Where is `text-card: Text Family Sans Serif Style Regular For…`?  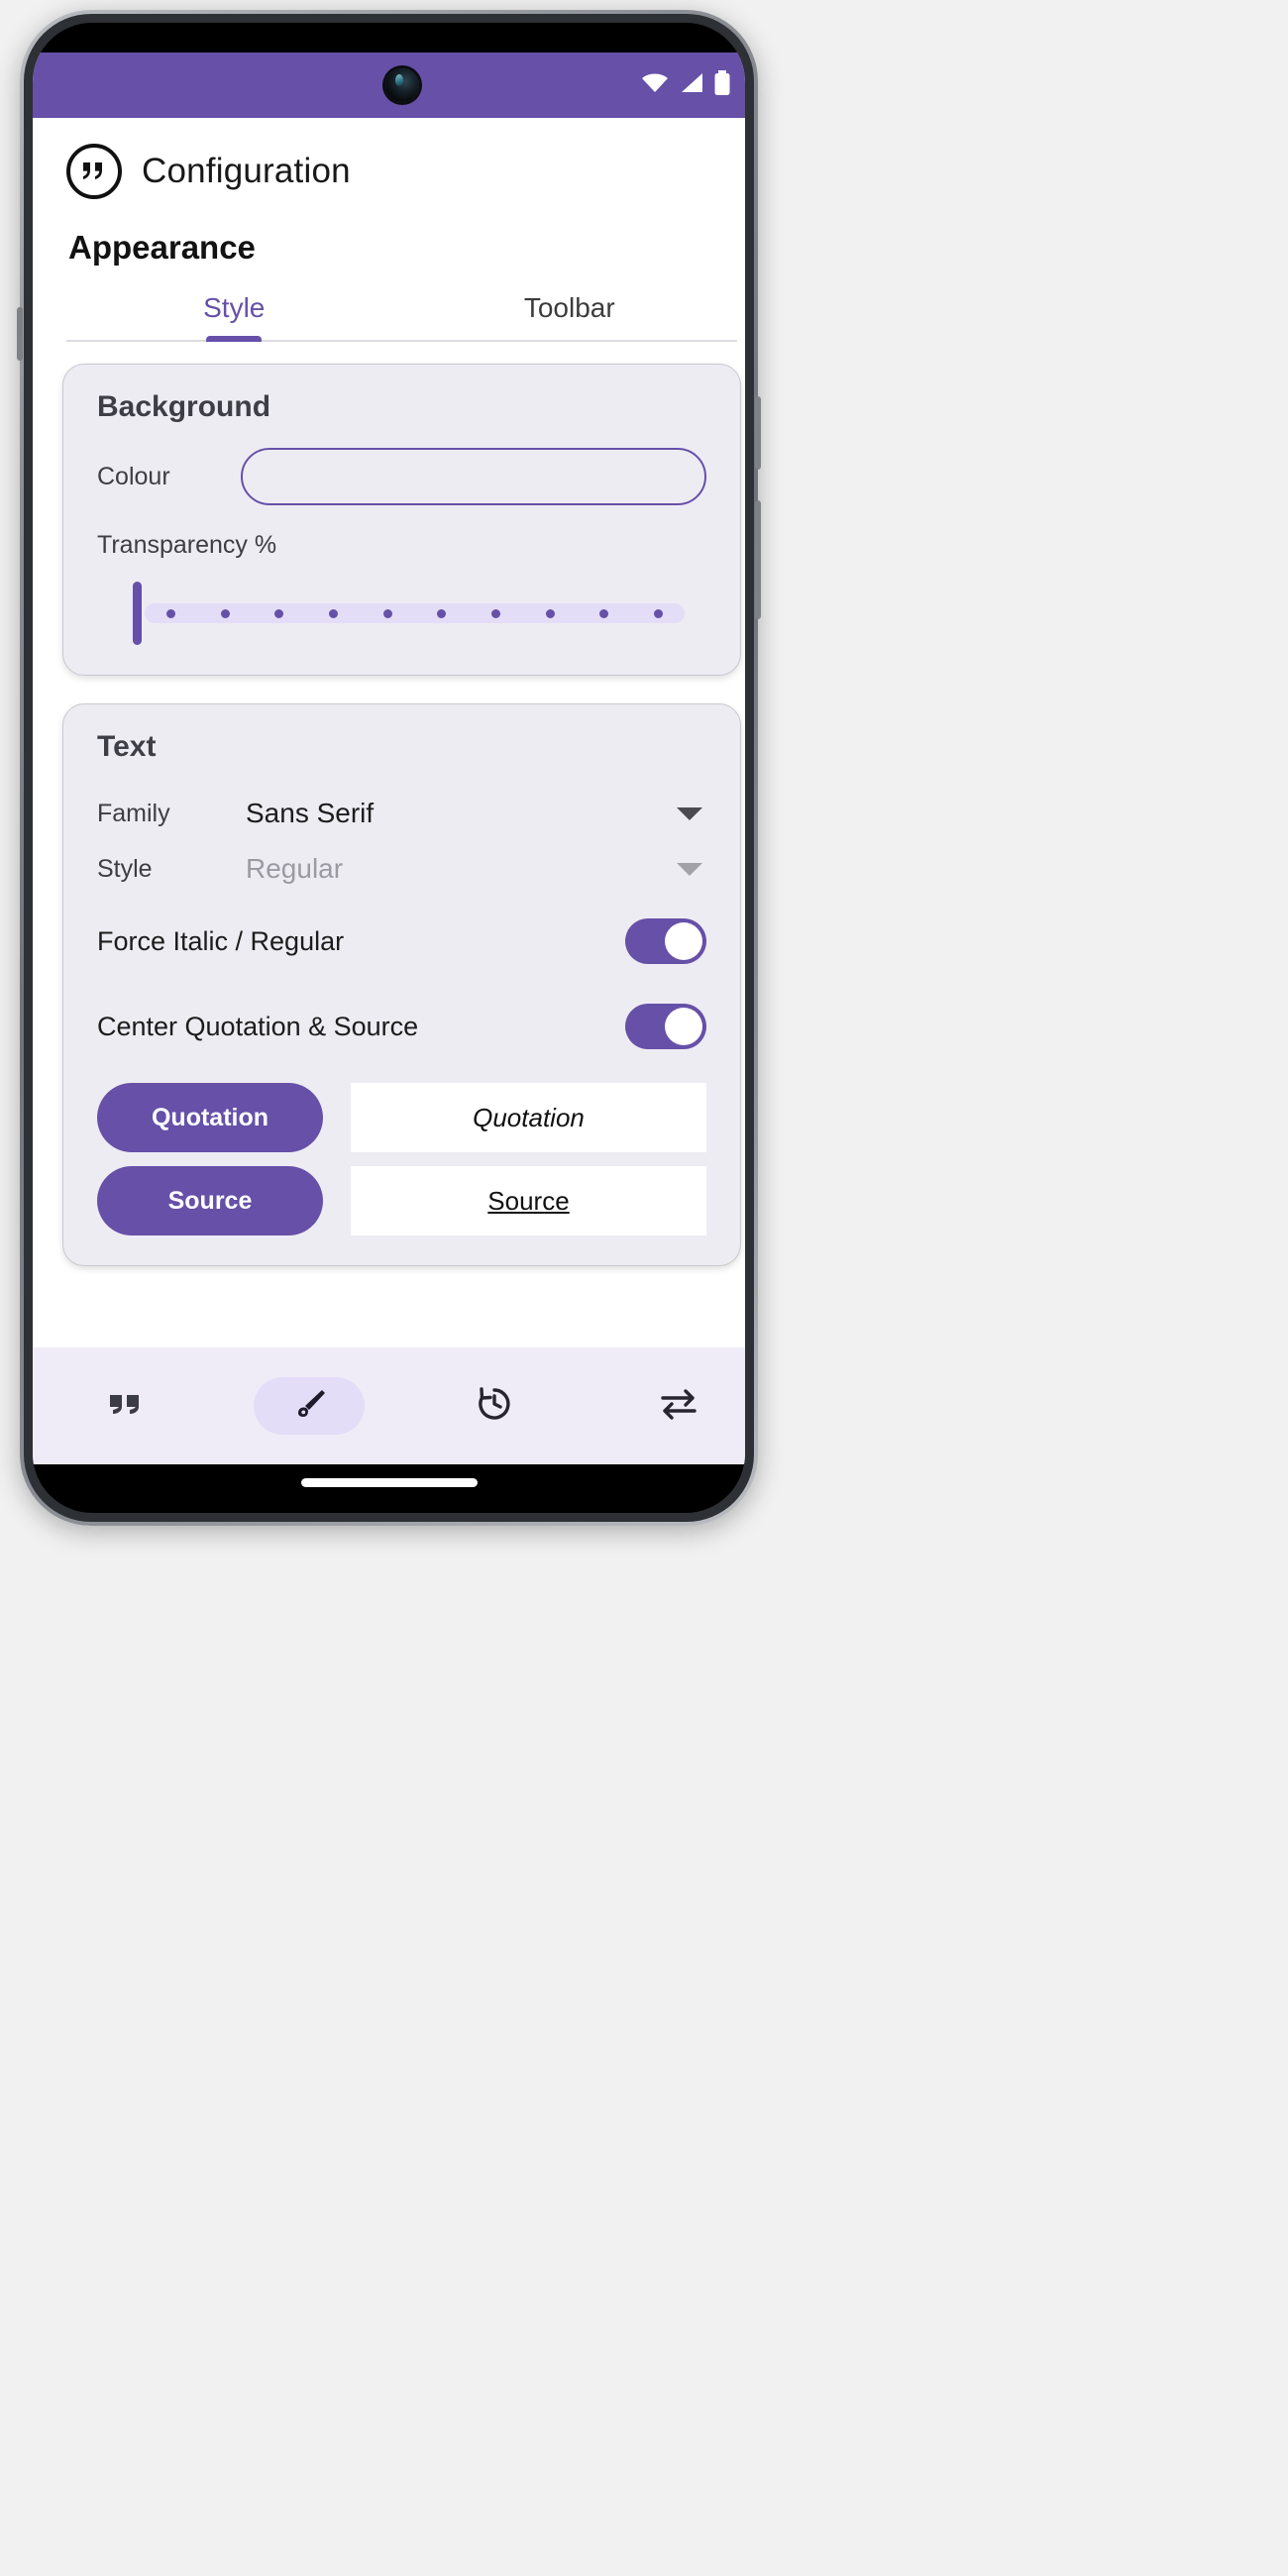
text-card: Text Family Sans Serif Style Regular For… is located at coordinates (401, 984).